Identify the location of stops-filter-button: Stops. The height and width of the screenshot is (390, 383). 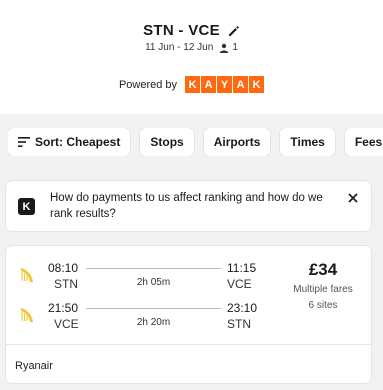
(167, 142).